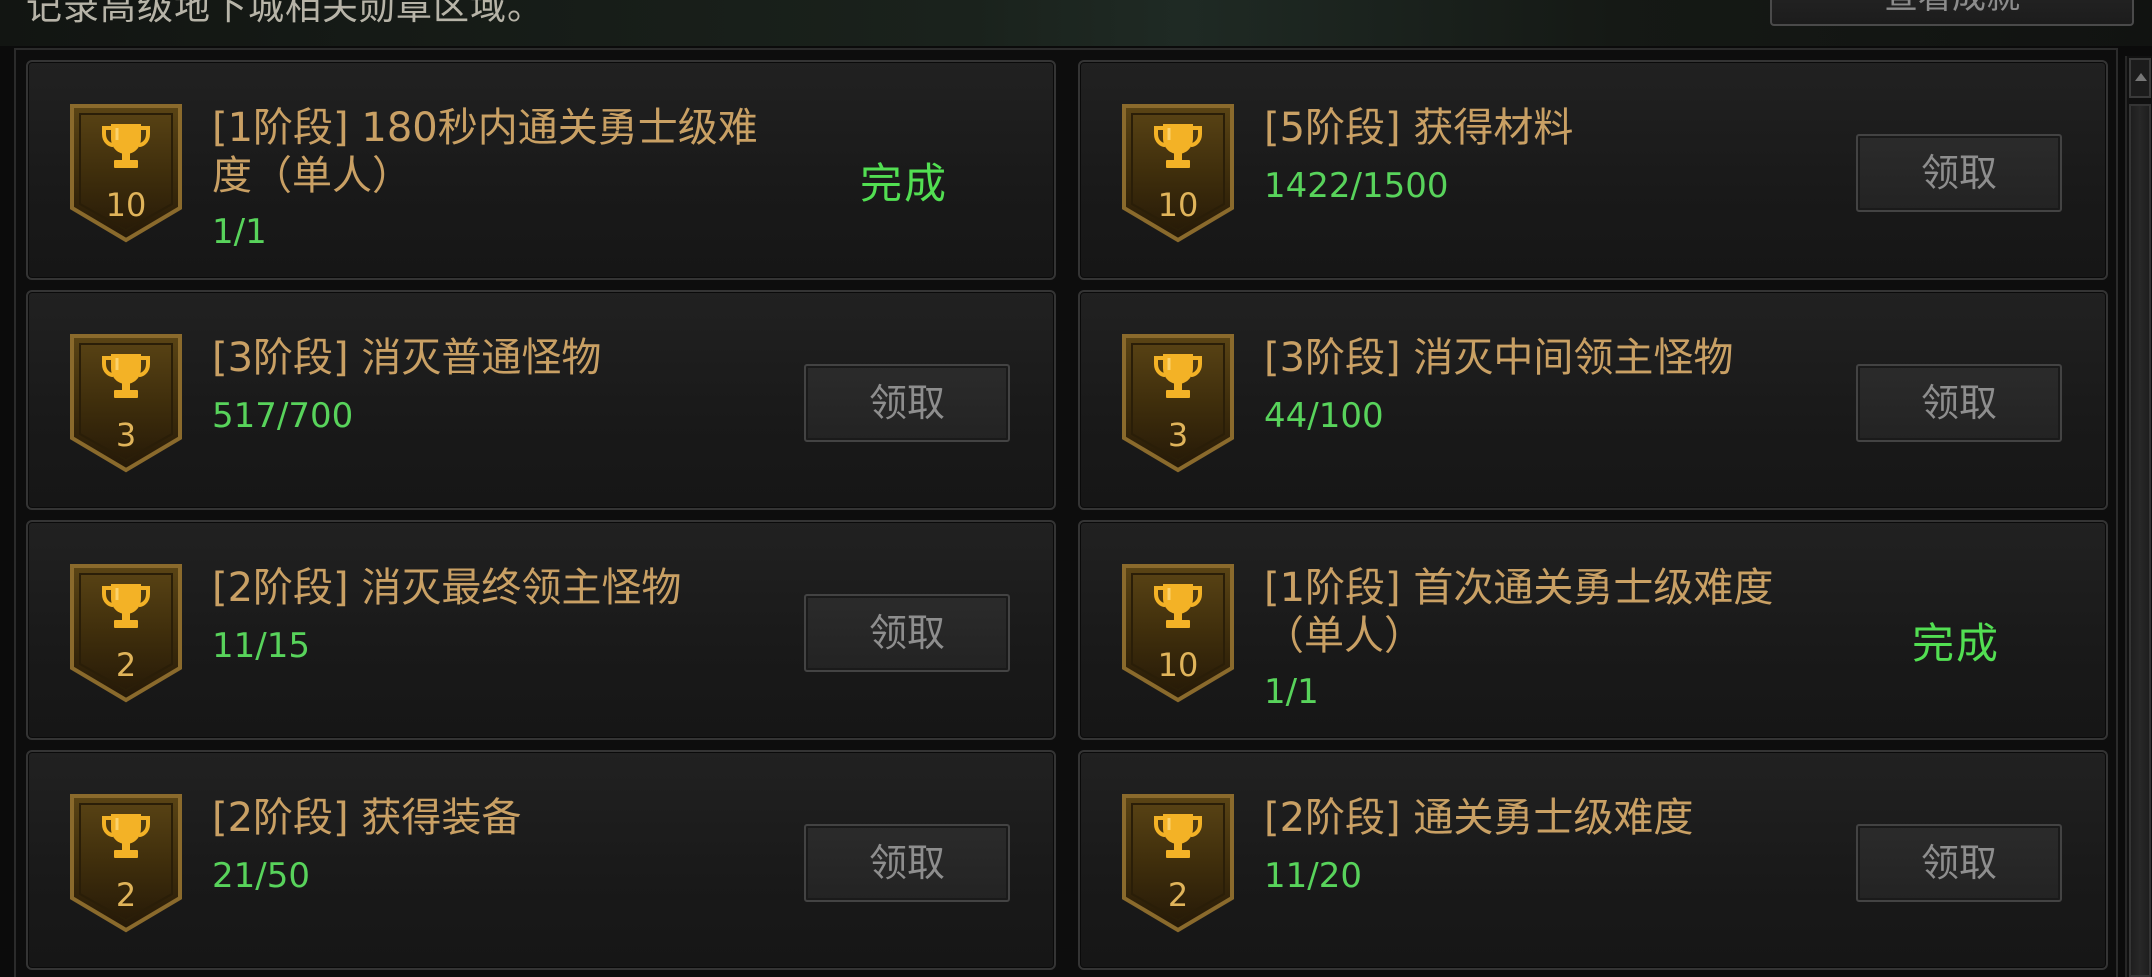 Image resolution: width=2152 pixels, height=977 pixels. I want to click on chevron-up-icon, so click(2140, 78).